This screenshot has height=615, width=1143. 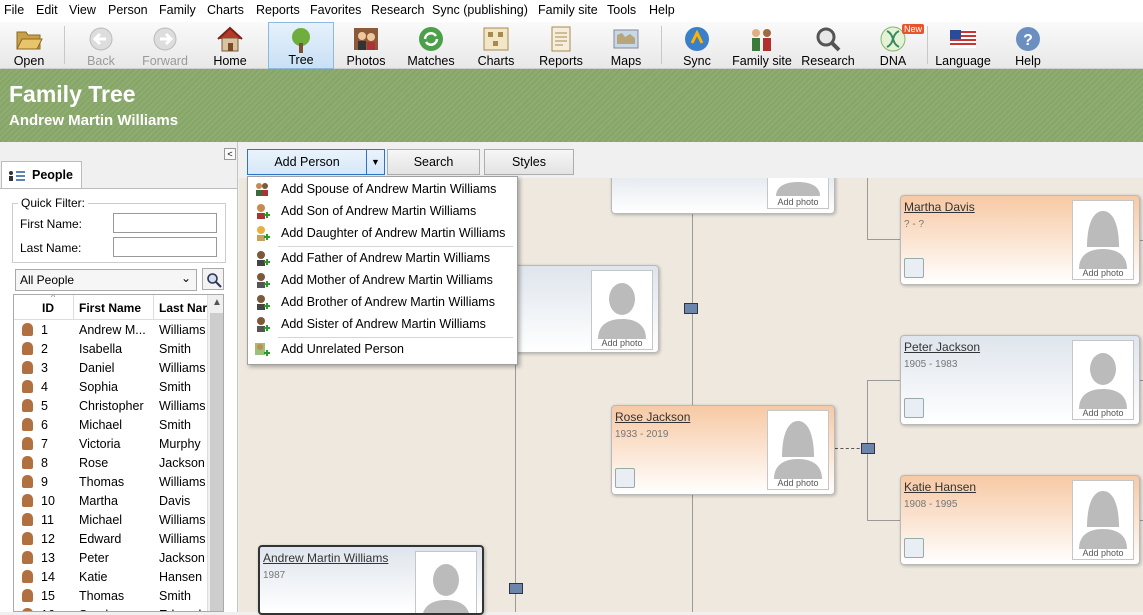 I want to click on menu-edit: Edit, so click(x=47, y=10).